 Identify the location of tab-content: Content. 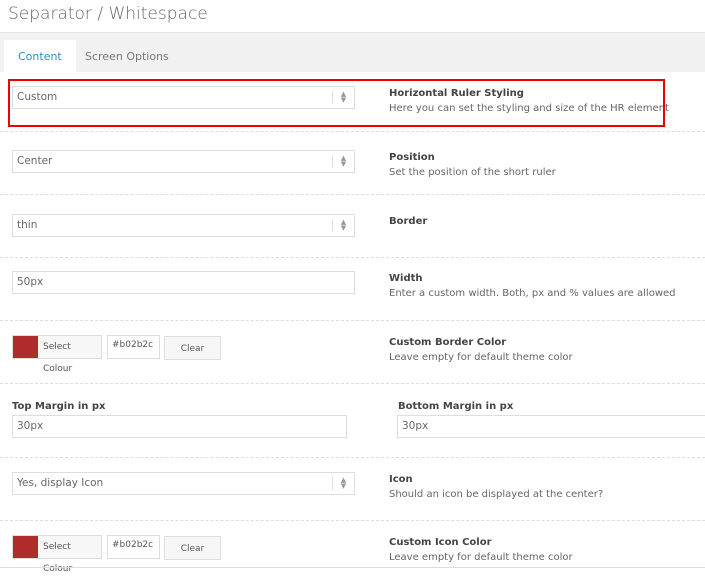
(40, 56).